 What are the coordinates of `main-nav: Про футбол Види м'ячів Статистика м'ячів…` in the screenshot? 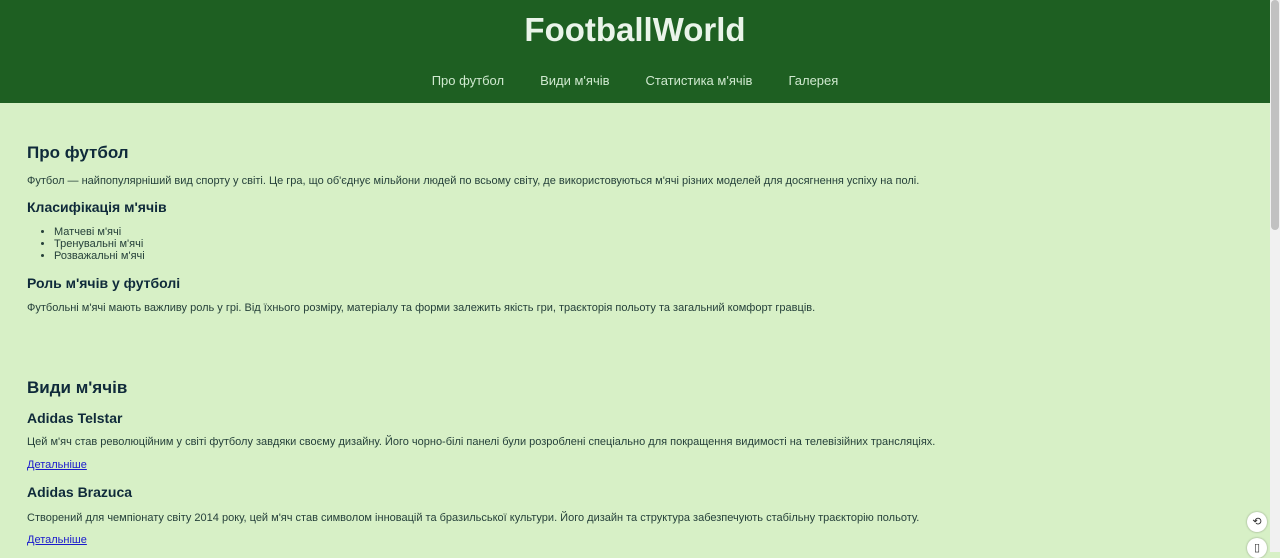 It's located at (635, 81).